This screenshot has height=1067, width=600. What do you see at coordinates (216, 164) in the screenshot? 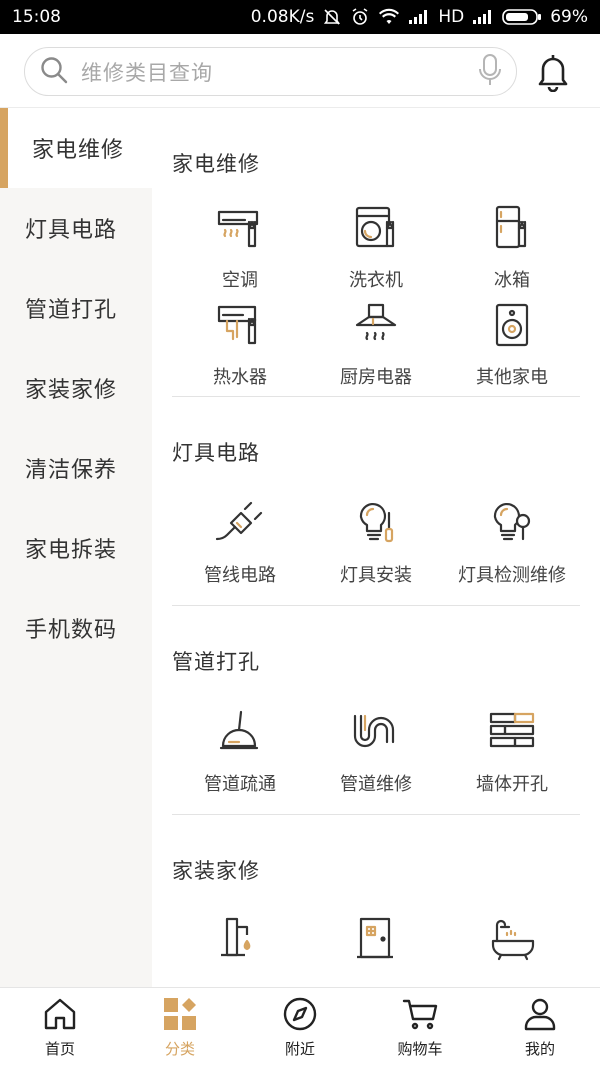
I see `section-title: 家电维修` at bounding box center [216, 164].